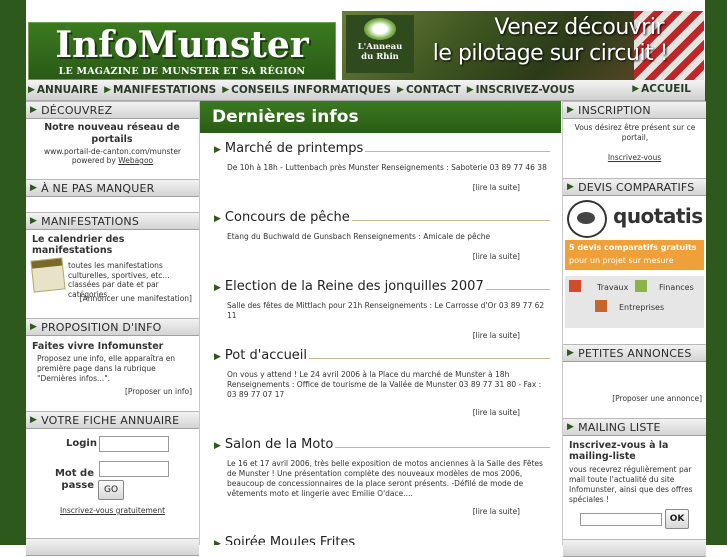  Describe the element at coordinates (48, 275) in the screenshot. I see `calendar-icon` at that location.